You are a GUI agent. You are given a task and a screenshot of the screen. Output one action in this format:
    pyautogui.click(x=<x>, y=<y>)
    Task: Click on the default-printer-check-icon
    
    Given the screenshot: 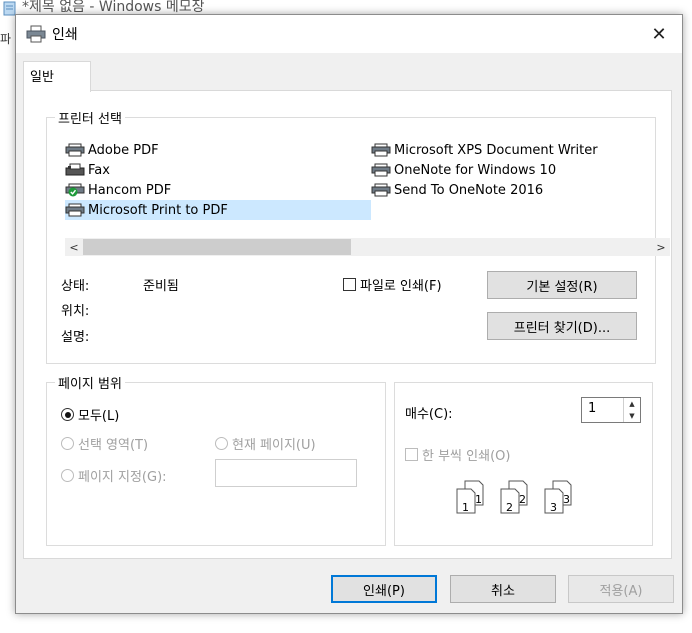 What is the action you would take?
    pyautogui.click(x=75, y=190)
    